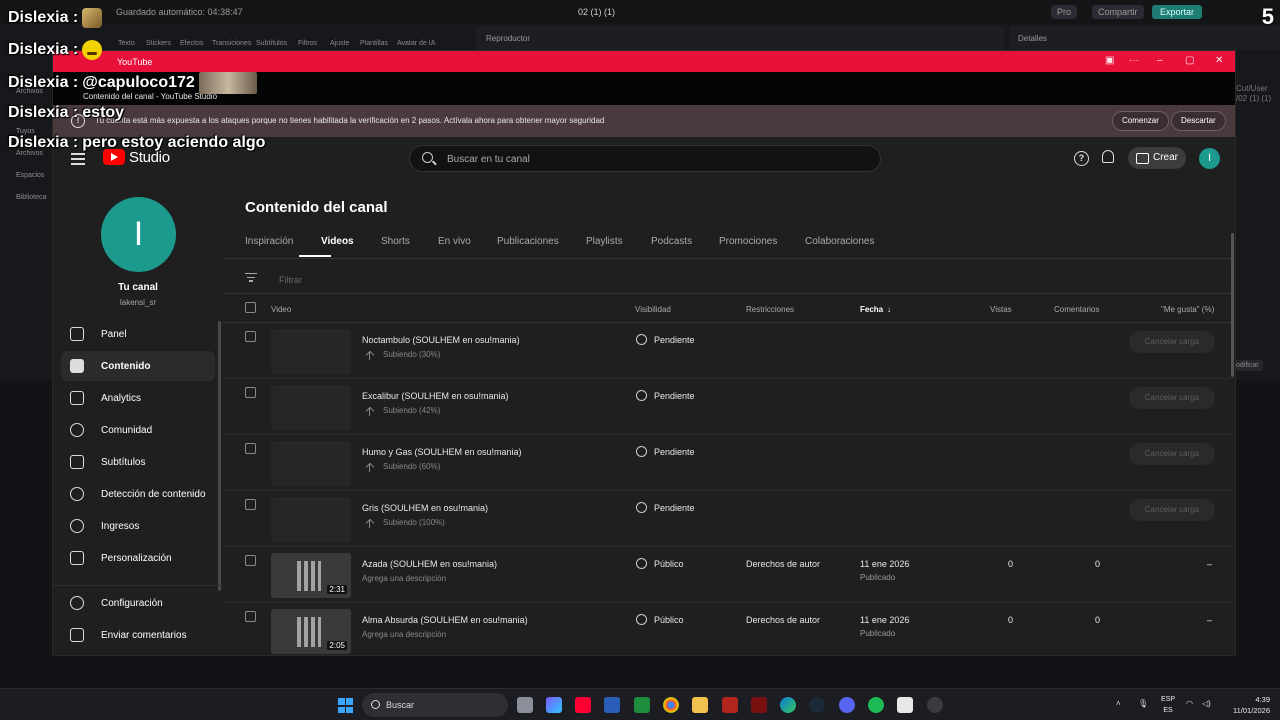 The width and height of the screenshot is (1280, 720). I want to click on tool-adjust: Ajuste, so click(339, 43).